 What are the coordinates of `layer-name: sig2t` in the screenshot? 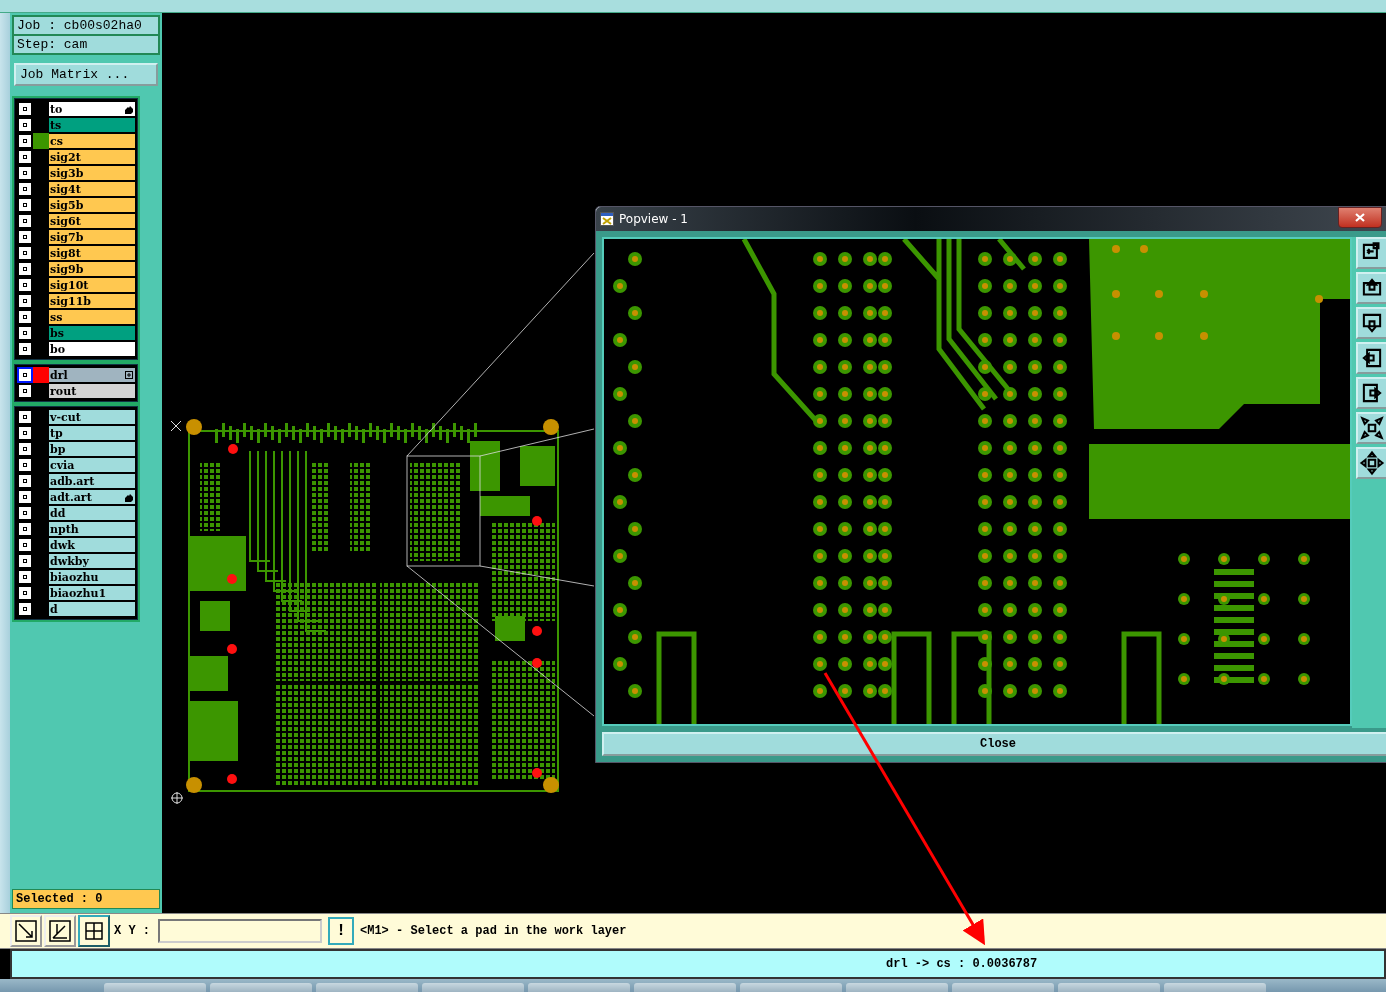 It's located at (92, 157).